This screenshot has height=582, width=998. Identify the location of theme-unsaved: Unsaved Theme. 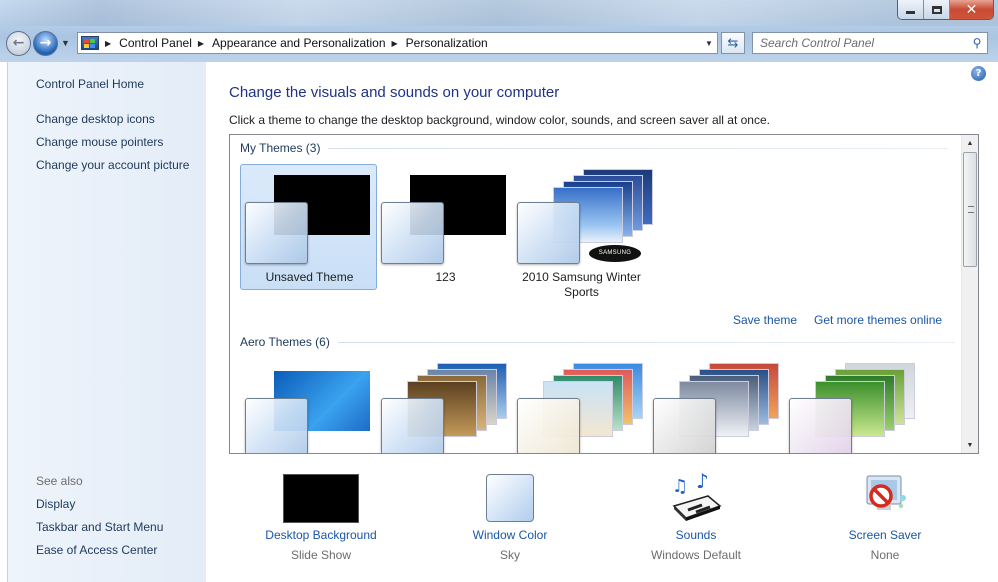
(308, 227).